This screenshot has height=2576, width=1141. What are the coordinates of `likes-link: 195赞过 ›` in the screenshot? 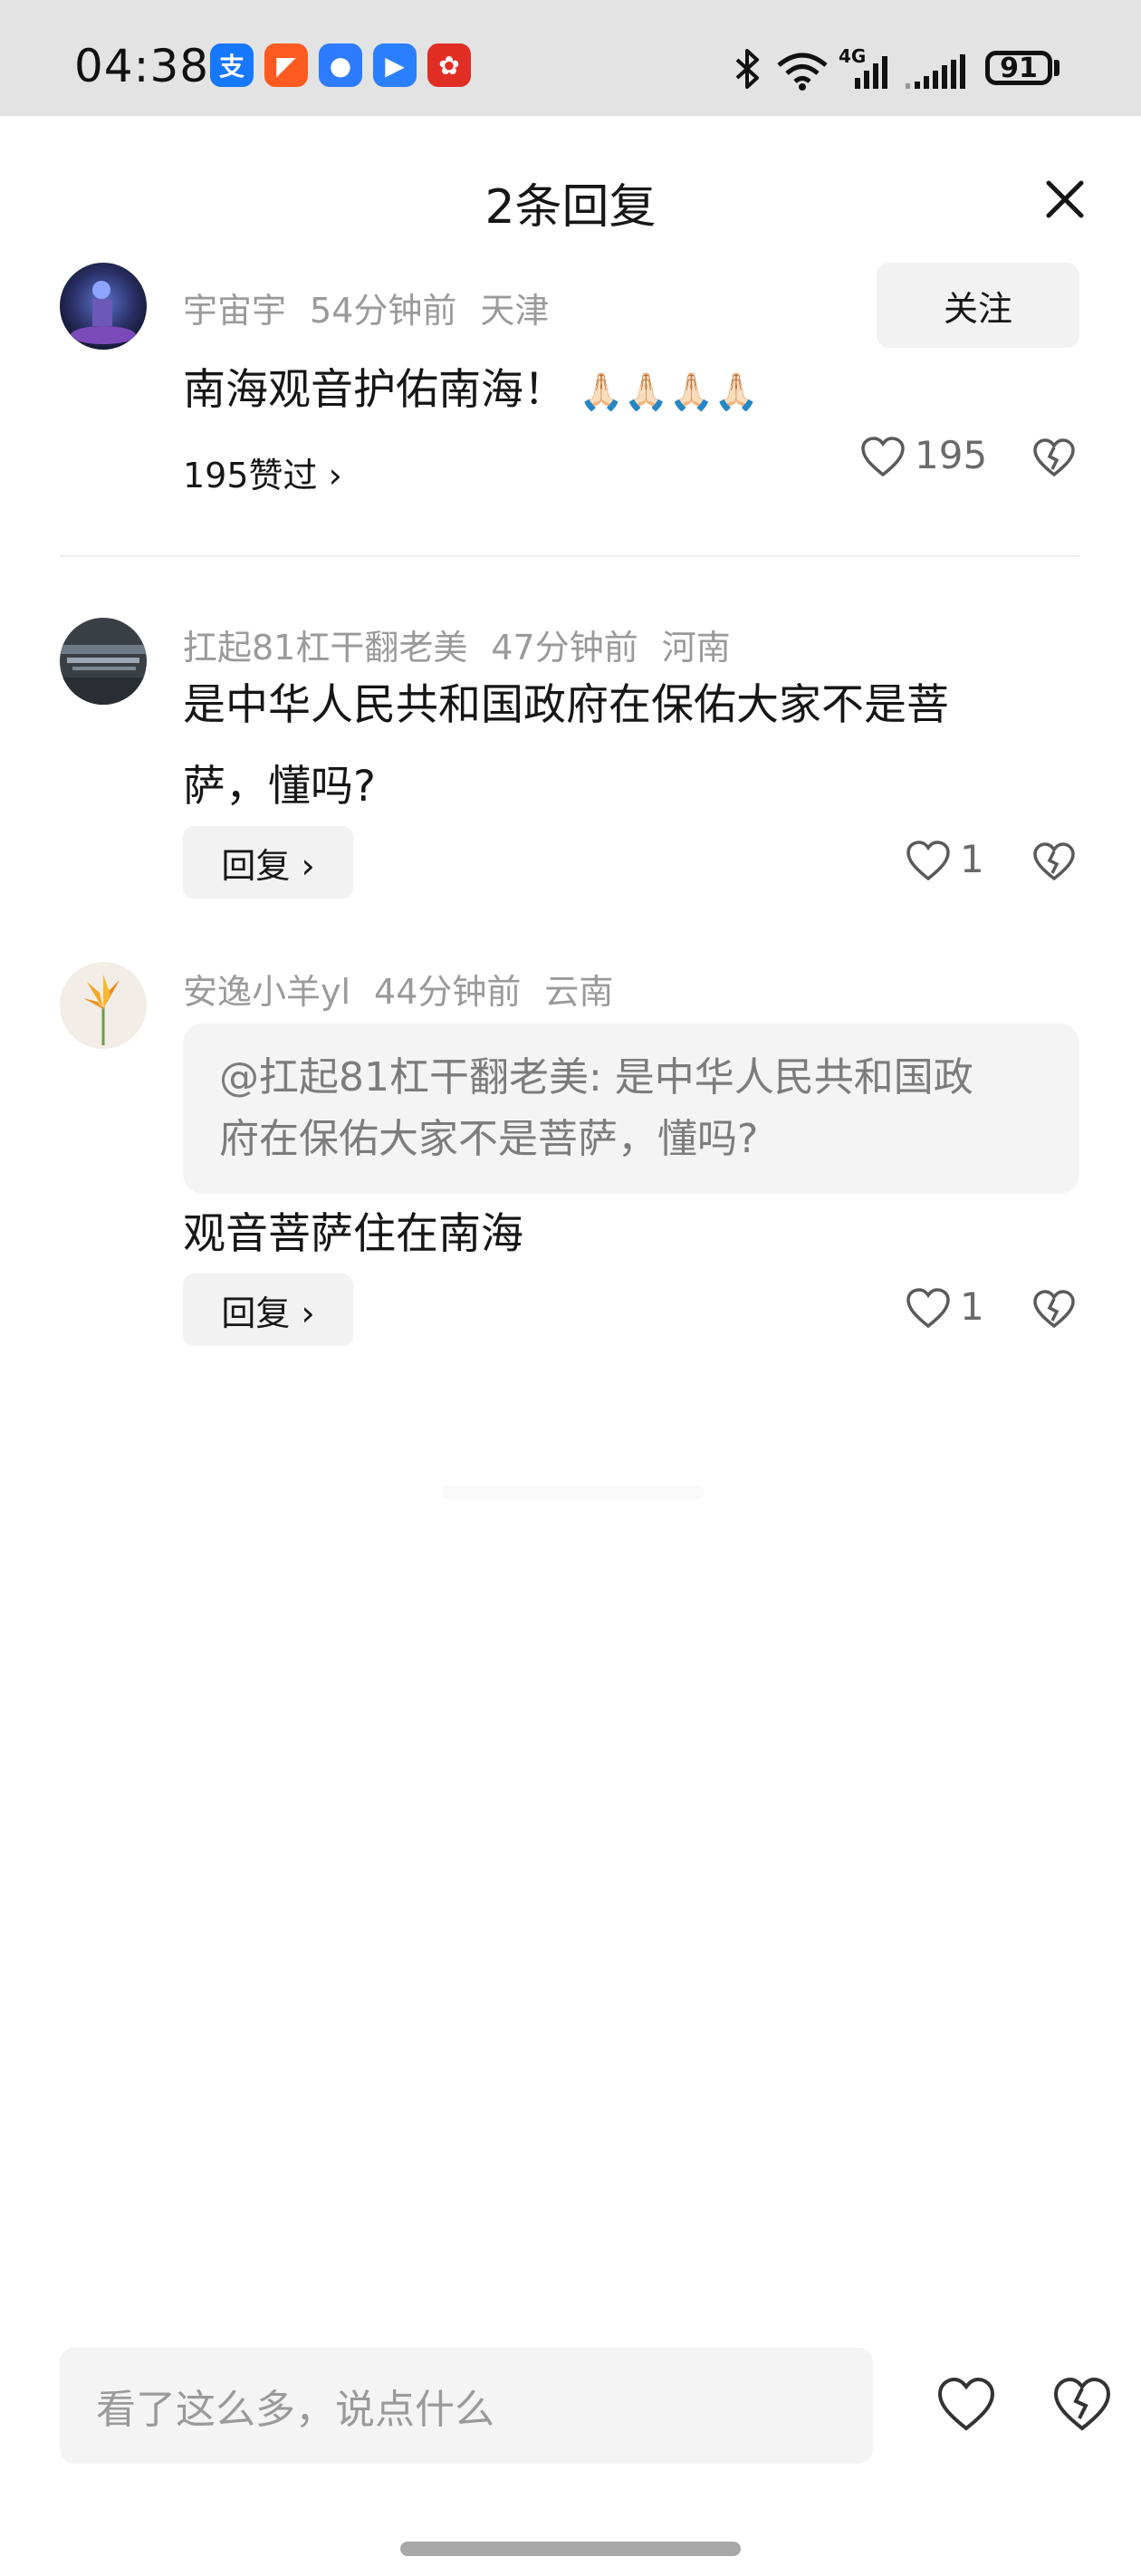 It's located at (263, 472).